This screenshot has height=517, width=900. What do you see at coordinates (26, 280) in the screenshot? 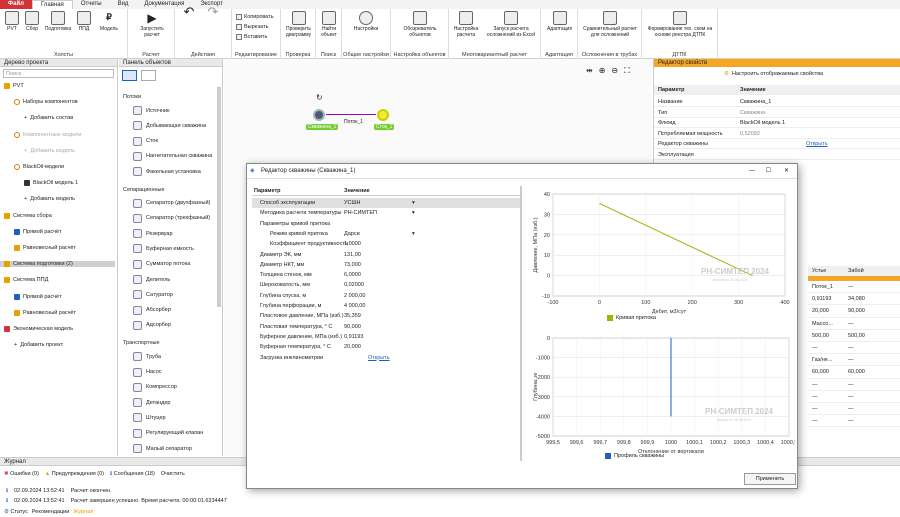
I see `tree-item: Система ППД` at bounding box center [26, 280].